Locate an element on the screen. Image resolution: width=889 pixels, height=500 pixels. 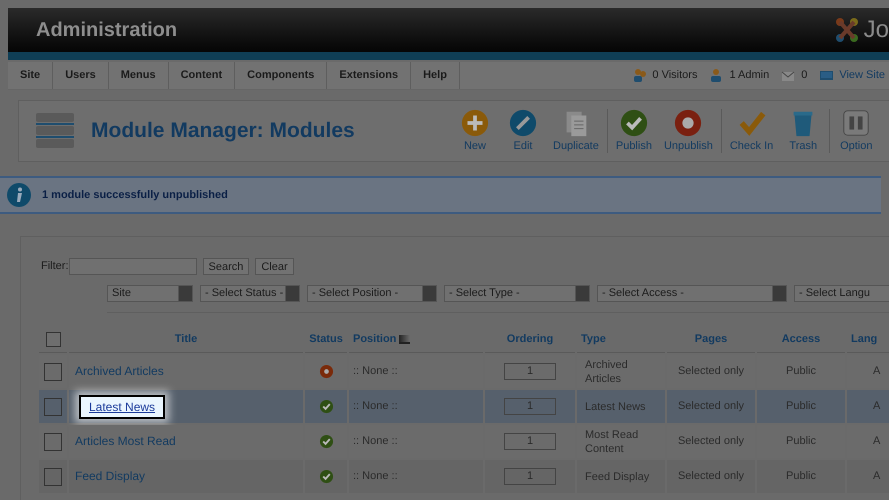
column-header: Access is located at coordinates (801, 339).